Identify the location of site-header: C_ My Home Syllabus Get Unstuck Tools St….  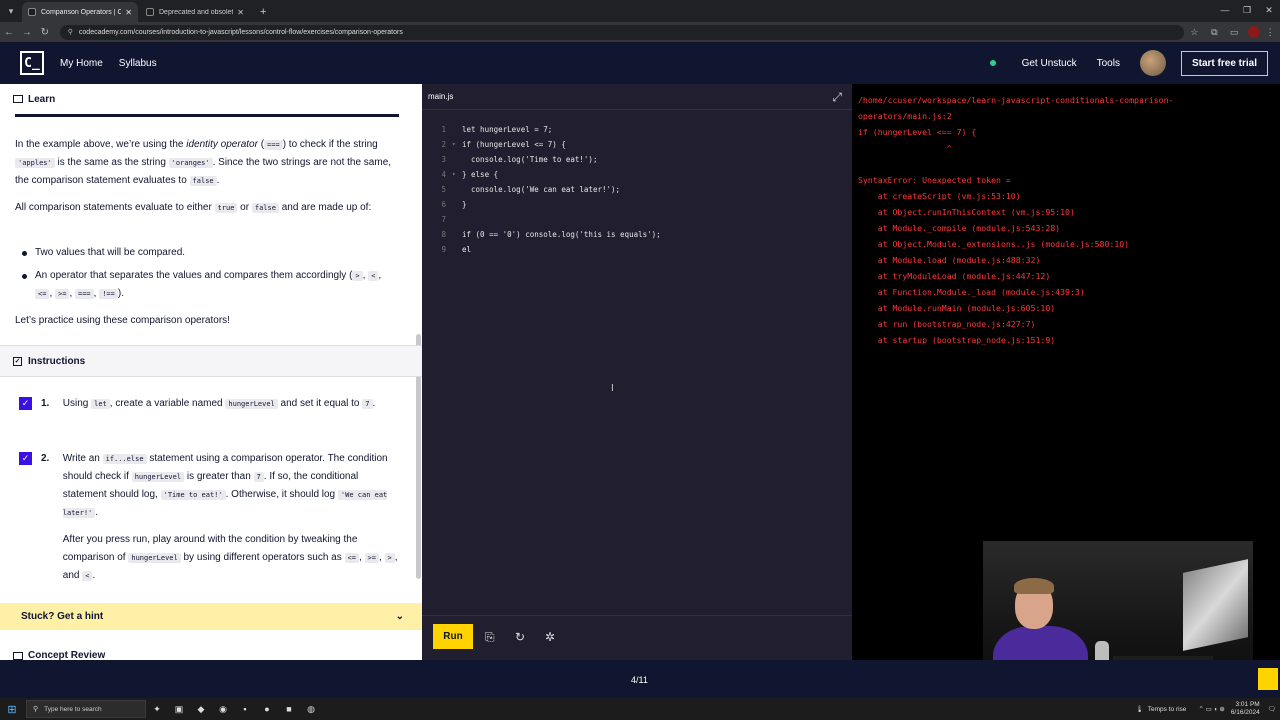
(640, 63).